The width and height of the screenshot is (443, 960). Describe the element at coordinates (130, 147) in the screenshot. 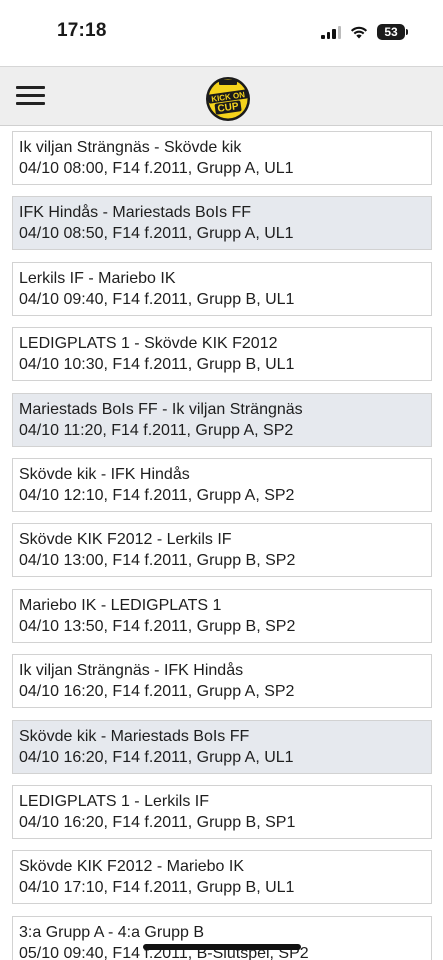

I see `match-title: Ik viljan Strängnäs - Skövde kik` at that location.